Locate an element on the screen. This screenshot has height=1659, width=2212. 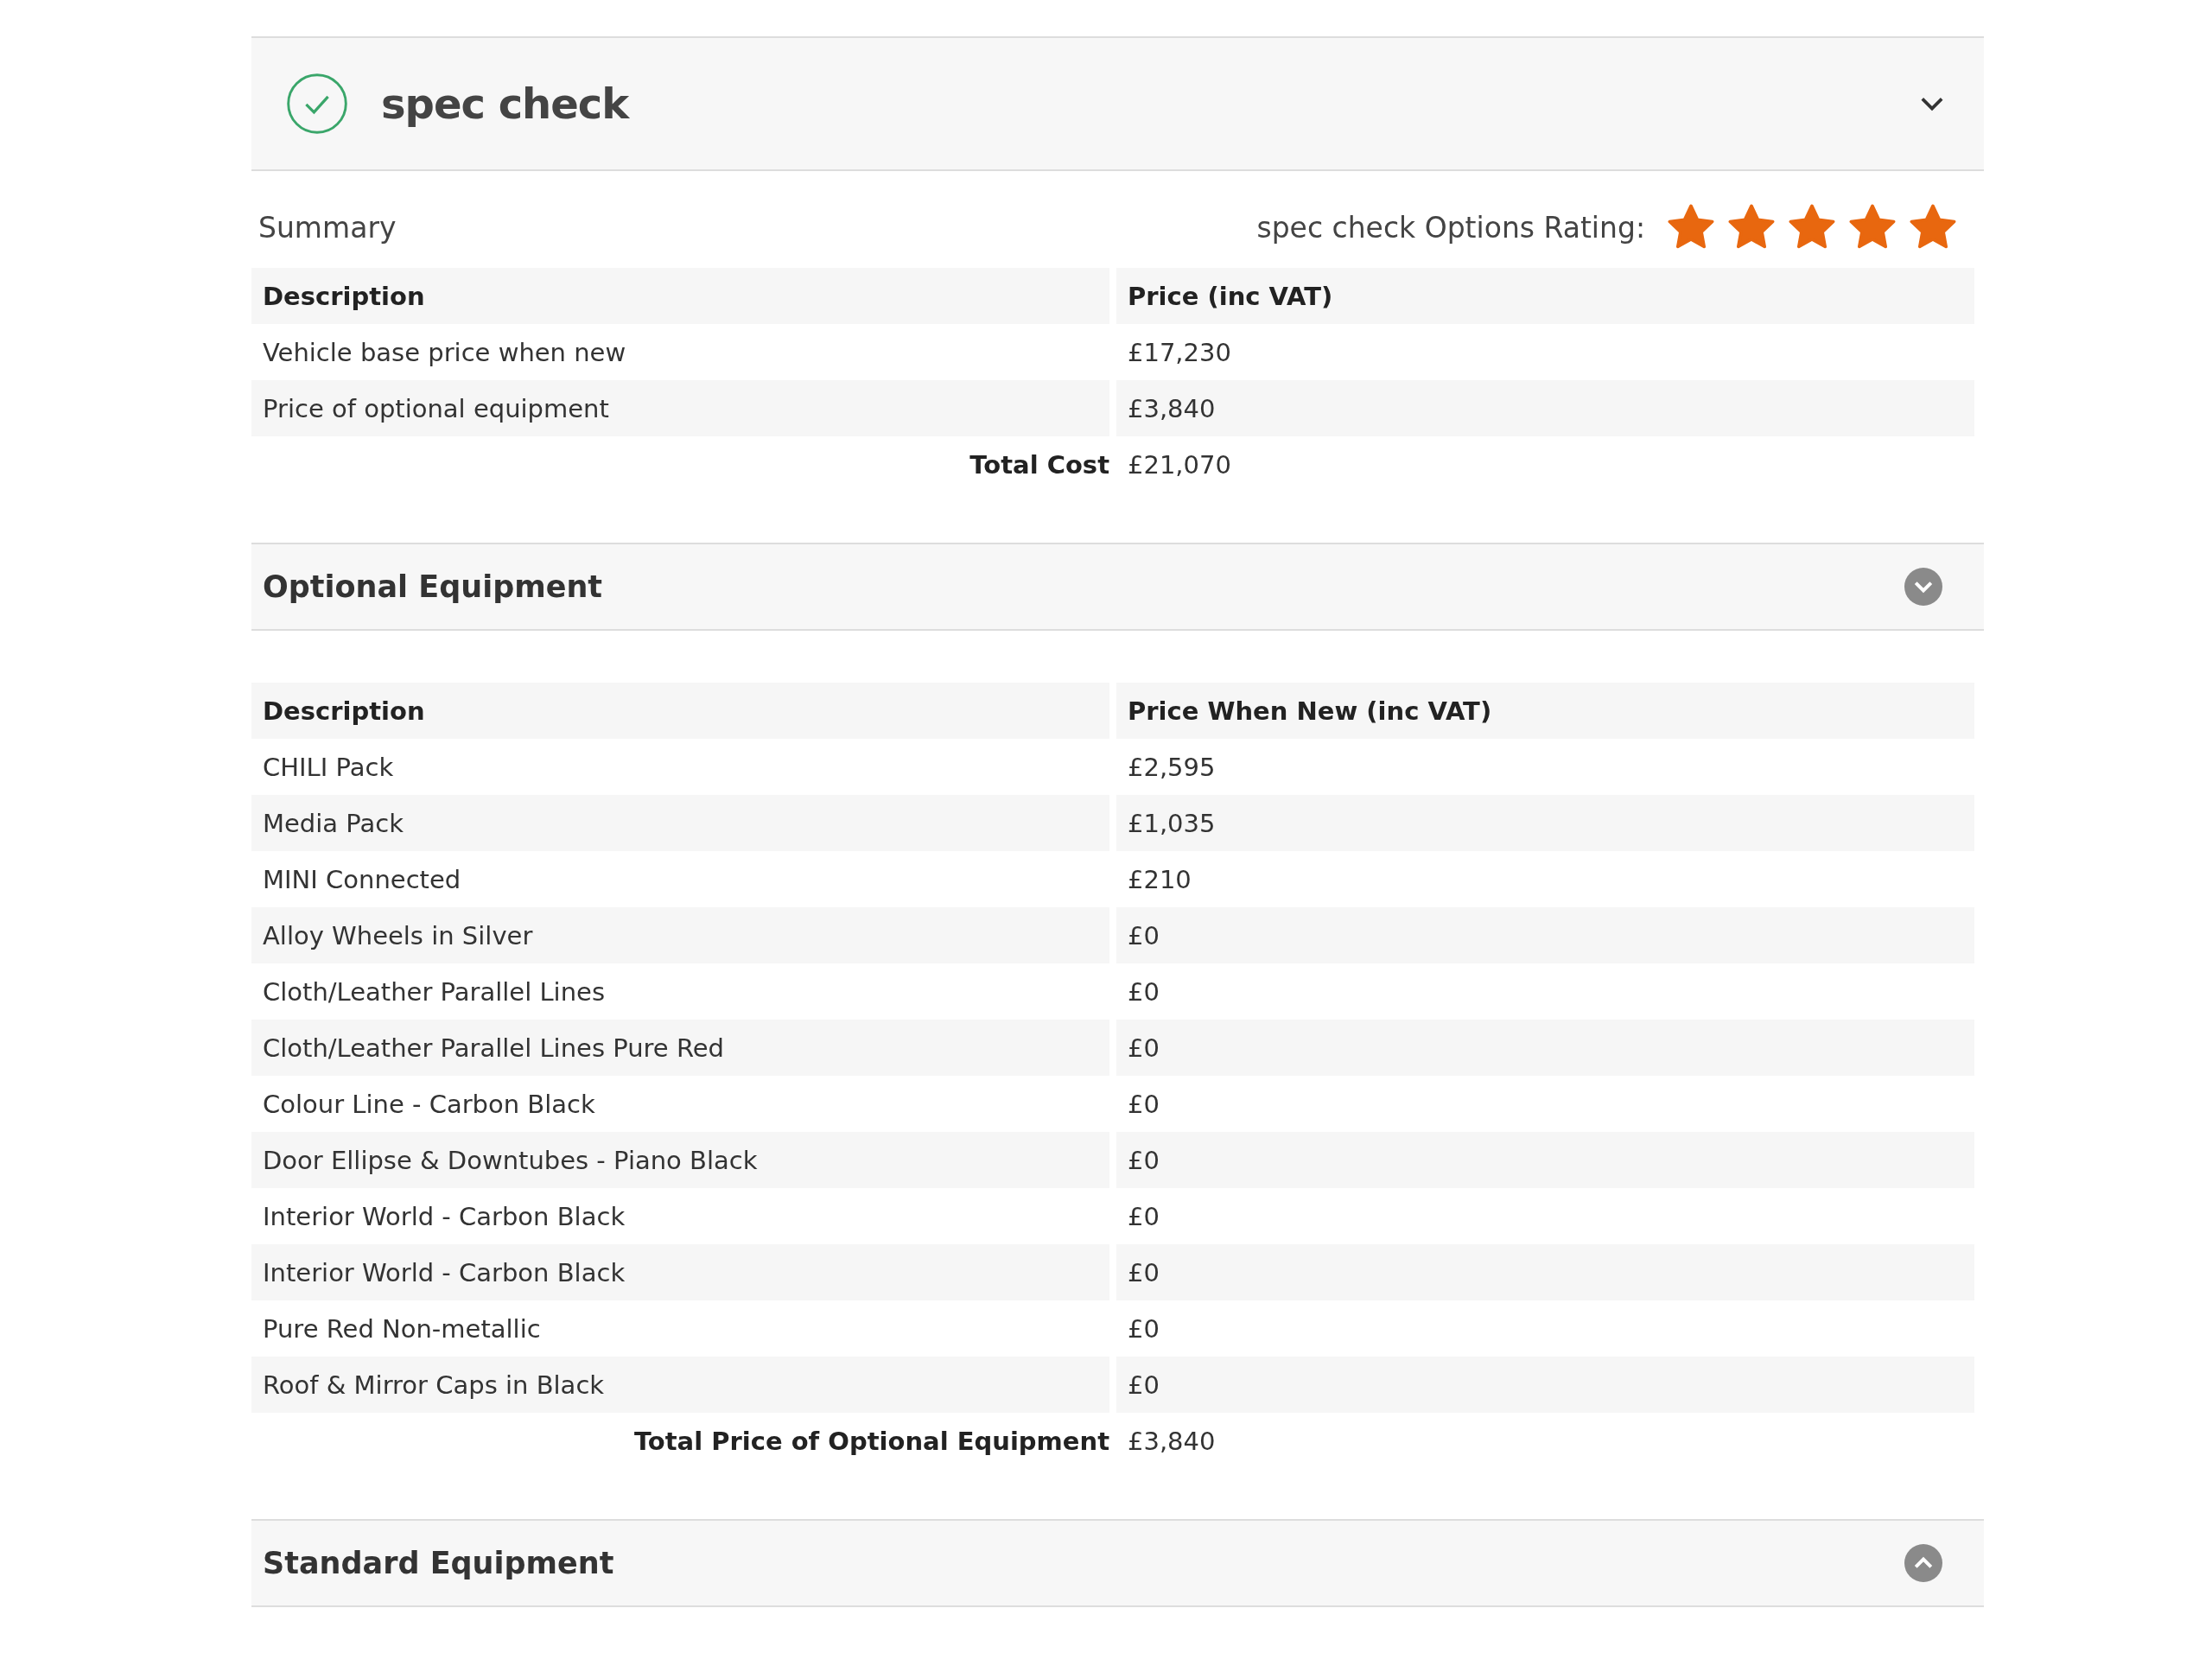
table-cell-text: Colour Line - Carbon Black is located at coordinates (429, 1104).